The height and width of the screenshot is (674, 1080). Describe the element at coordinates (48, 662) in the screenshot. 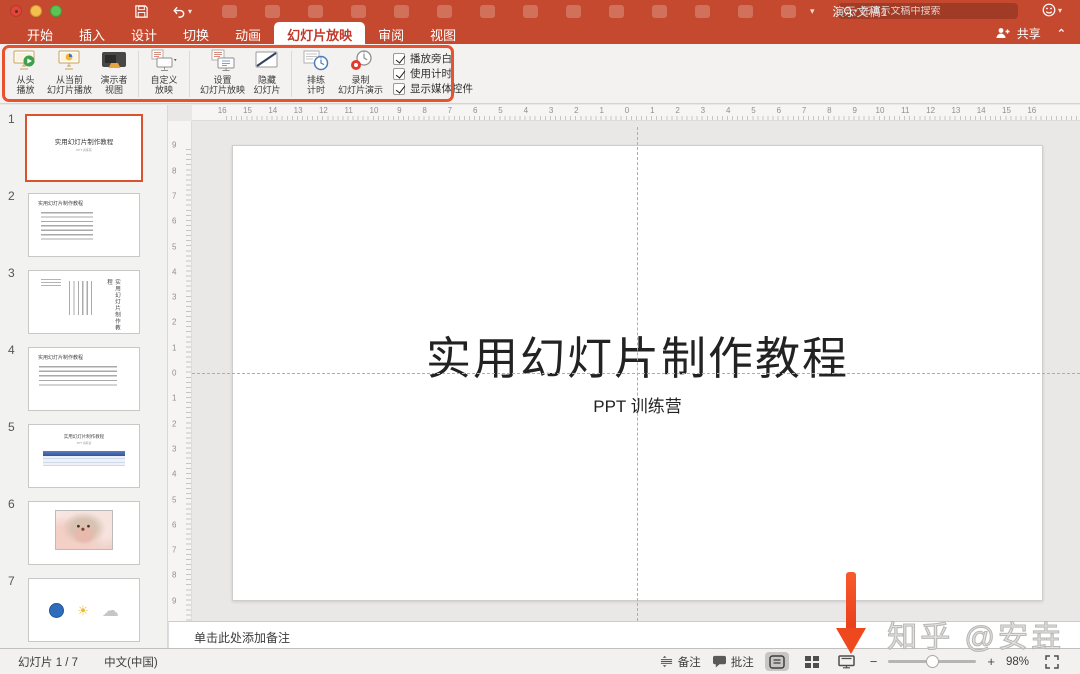

I see `slide-counter: 幻灯片 1 / 7` at that location.